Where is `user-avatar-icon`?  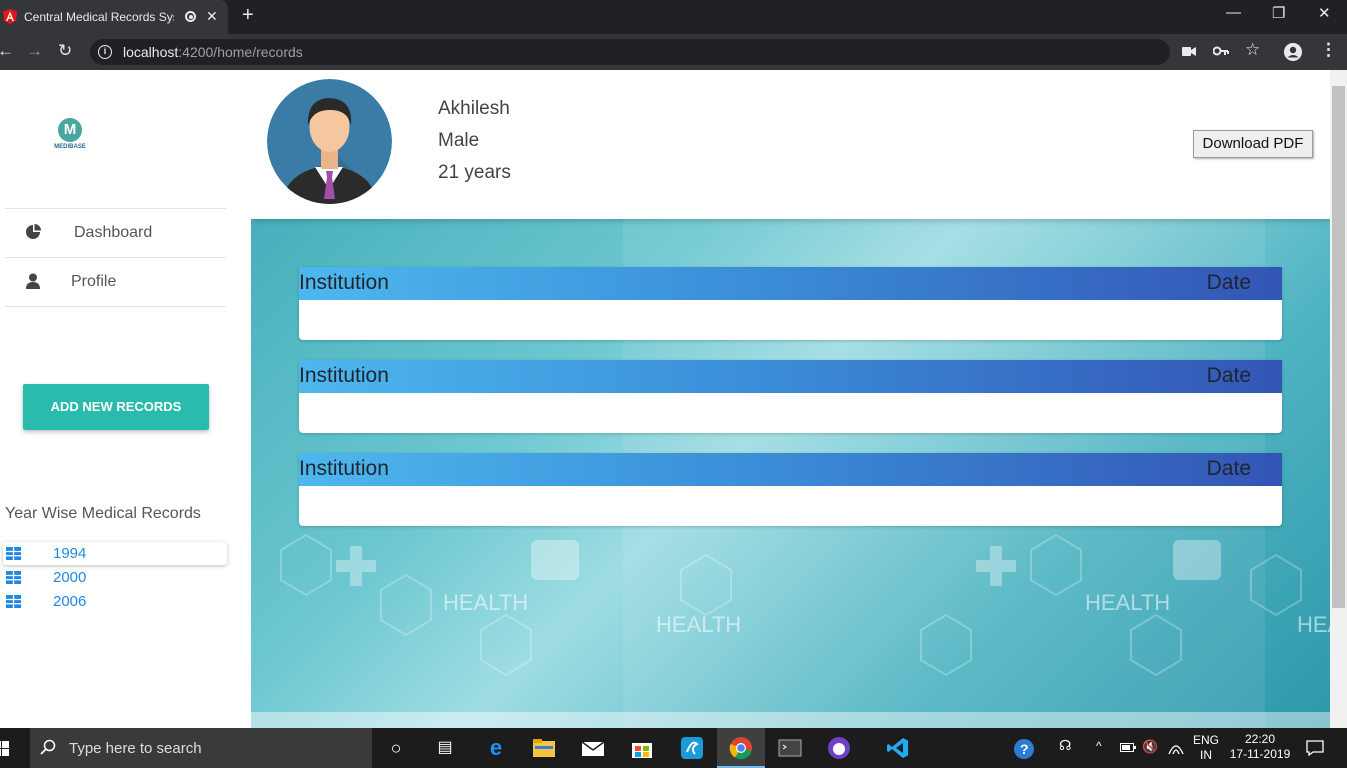
user-avatar-icon is located at coordinates (329, 141).